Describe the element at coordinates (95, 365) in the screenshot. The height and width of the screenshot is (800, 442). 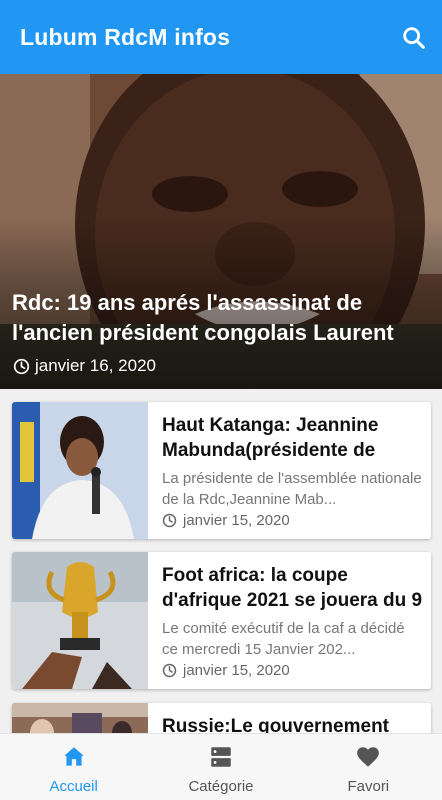
I see `featured-article-date: janvier 16, 2020` at that location.